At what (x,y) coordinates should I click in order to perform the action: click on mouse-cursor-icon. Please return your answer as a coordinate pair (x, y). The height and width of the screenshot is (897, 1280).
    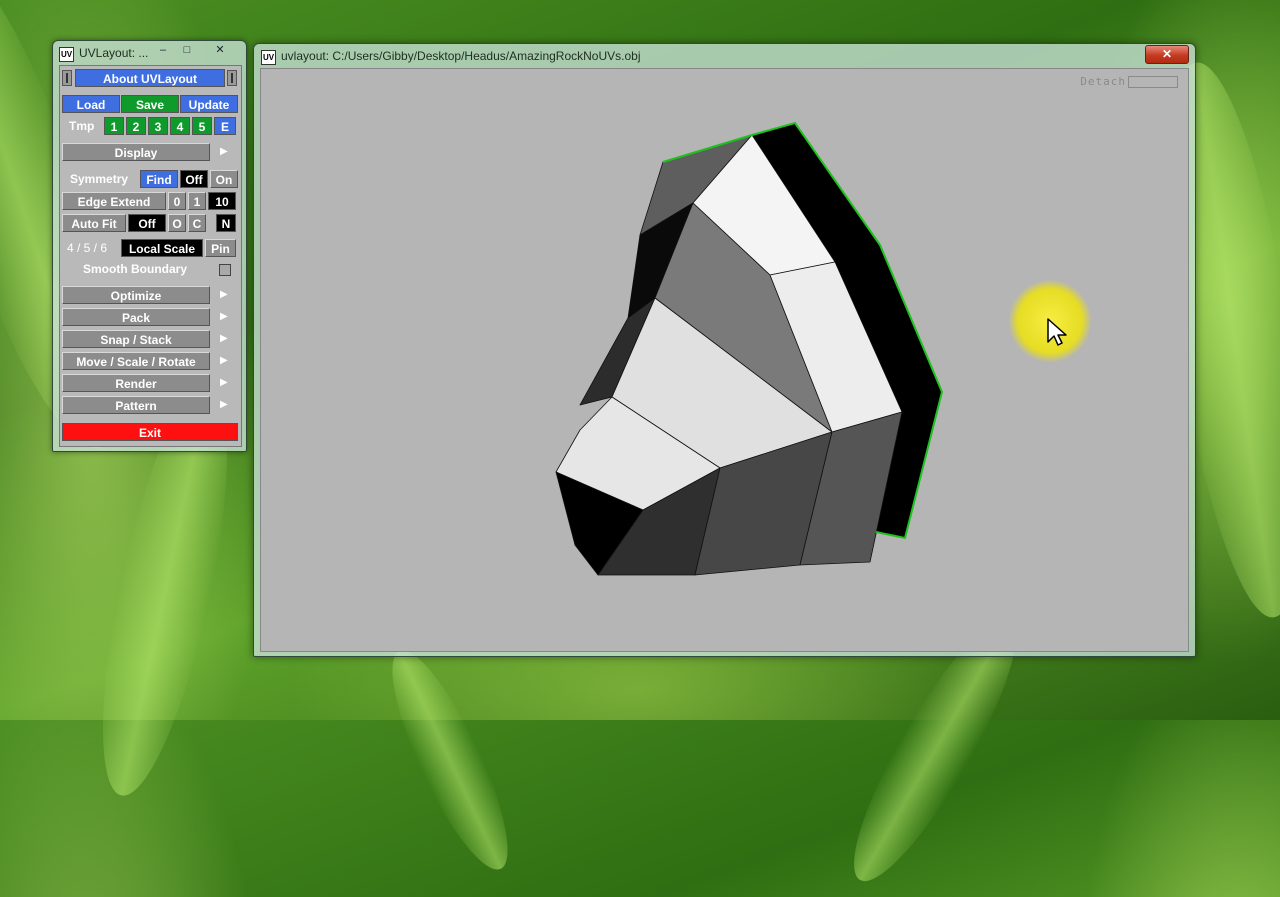
    Looking at the image, I should click on (1057, 332).